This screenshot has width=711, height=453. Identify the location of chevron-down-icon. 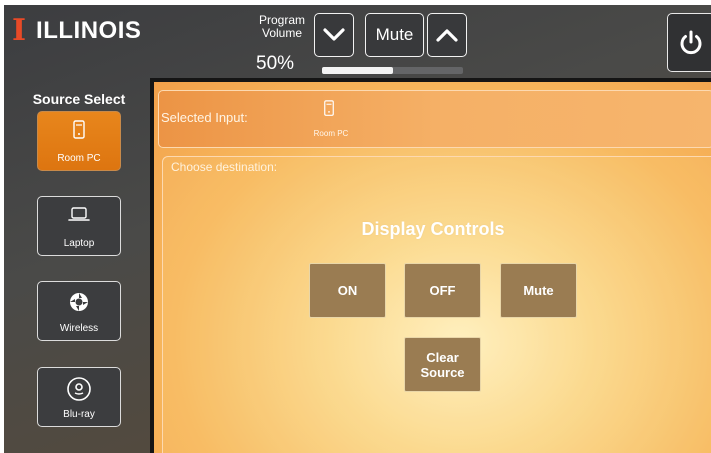
(334, 34).